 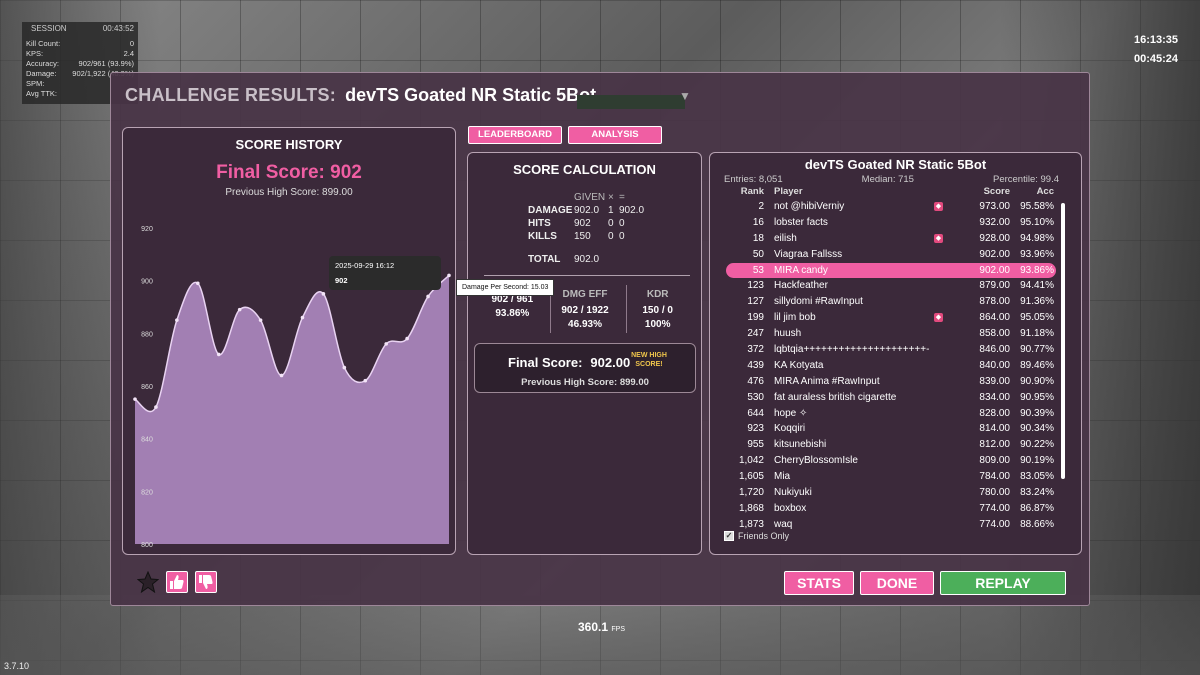 What do you see at coordinates (897, 583) in the screenshot?
I see `done-button: DONE` at bounding box center [897, 583].